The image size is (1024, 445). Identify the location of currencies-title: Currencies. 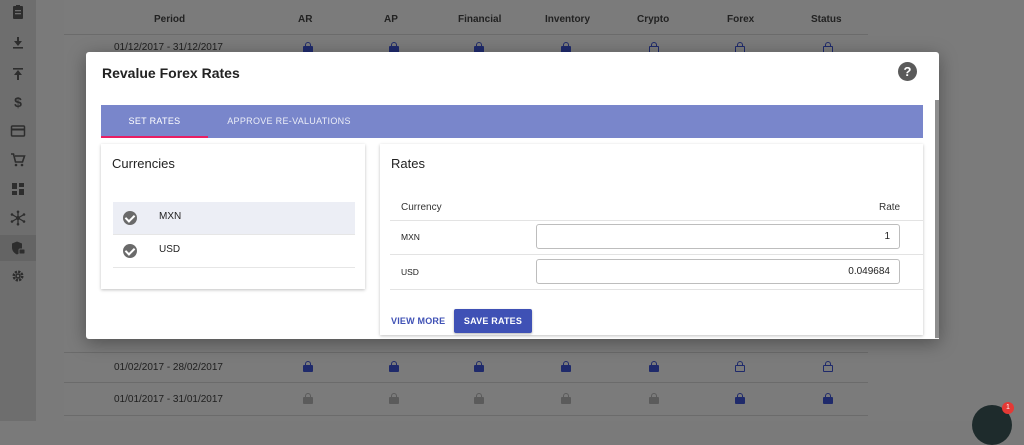
(143, 163).